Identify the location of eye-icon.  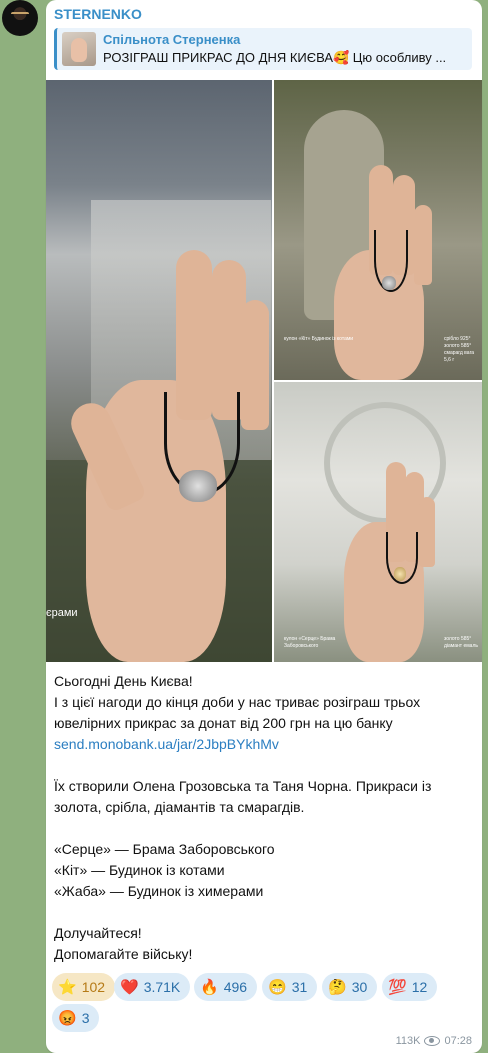
(432, 1041).